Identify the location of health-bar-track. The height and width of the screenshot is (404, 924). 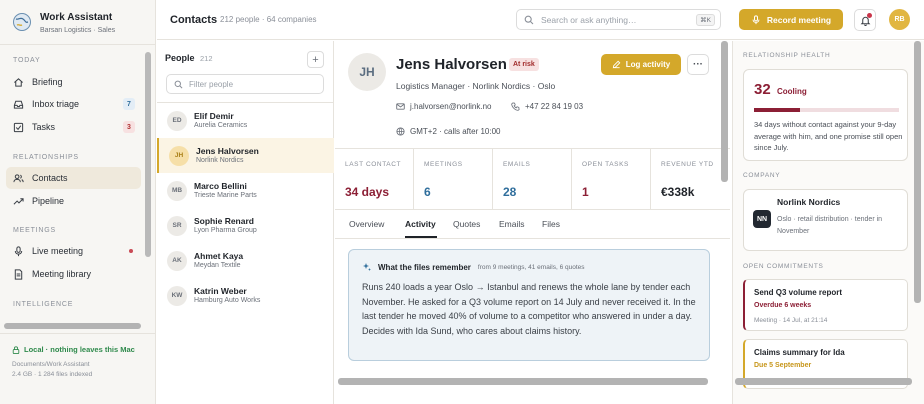
(826, 110).